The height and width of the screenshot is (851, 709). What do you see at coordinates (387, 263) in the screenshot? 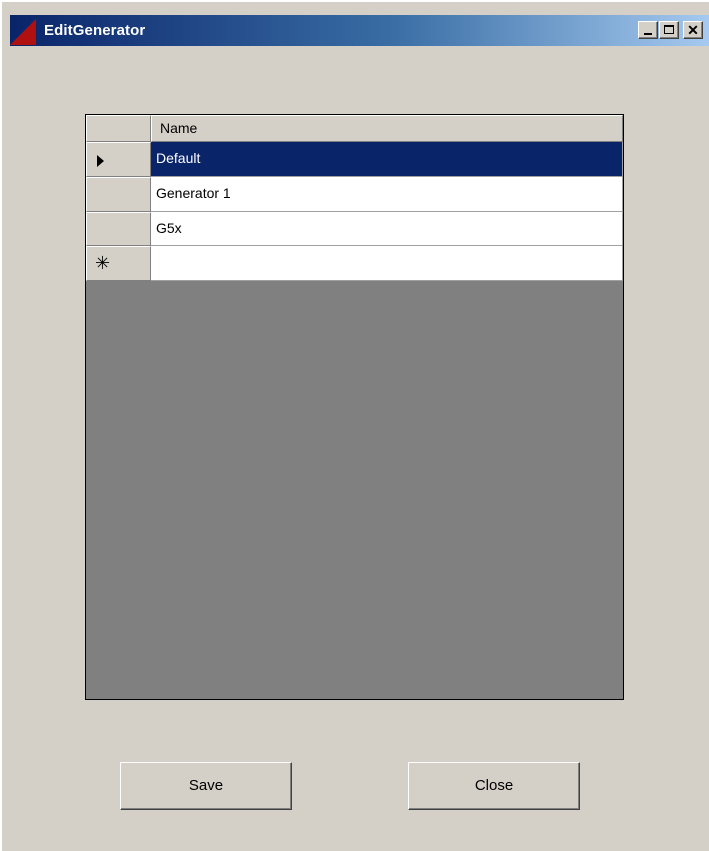
I see `new-row-cell` at bounding box center [387, 263].